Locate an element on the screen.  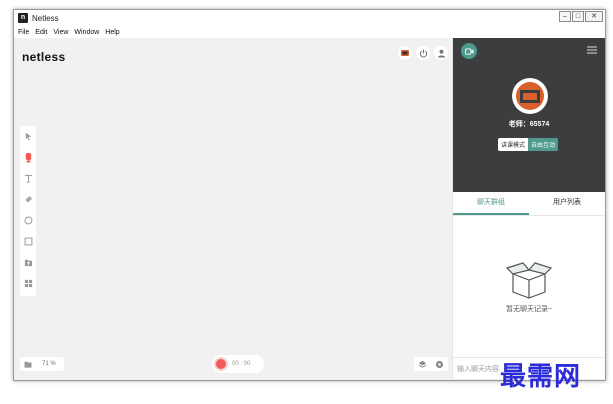
free-interaction-button: 自由互动 is located at coordinates (543, 144).